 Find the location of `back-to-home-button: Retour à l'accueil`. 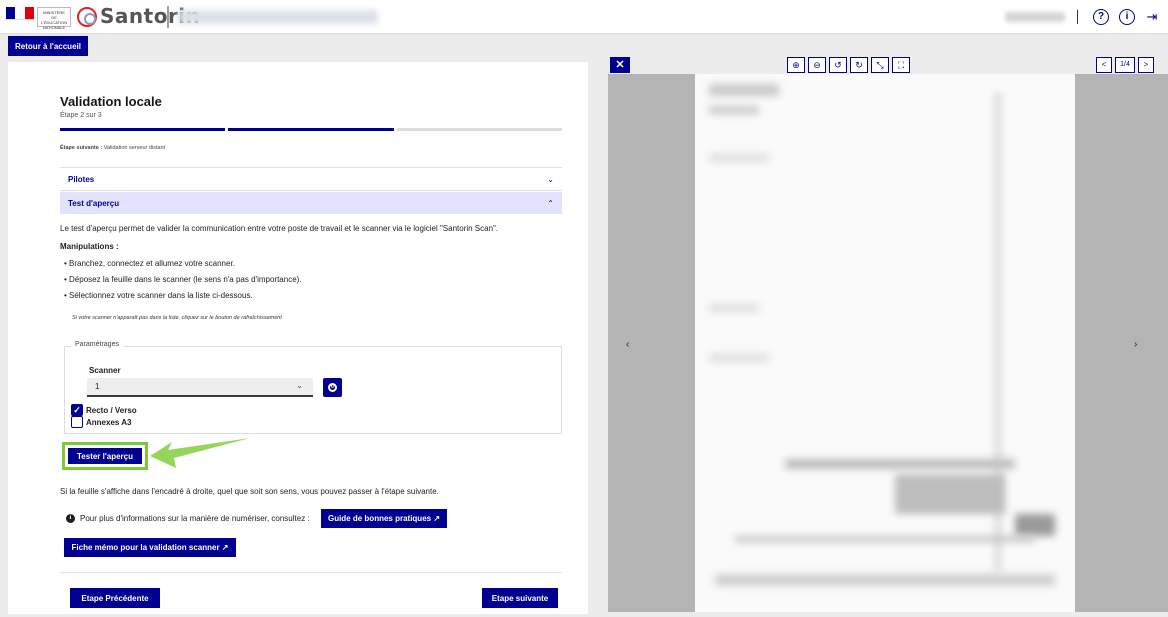

back-to-home-button: Retour à l'accueil is located at coordinates (48, 46).